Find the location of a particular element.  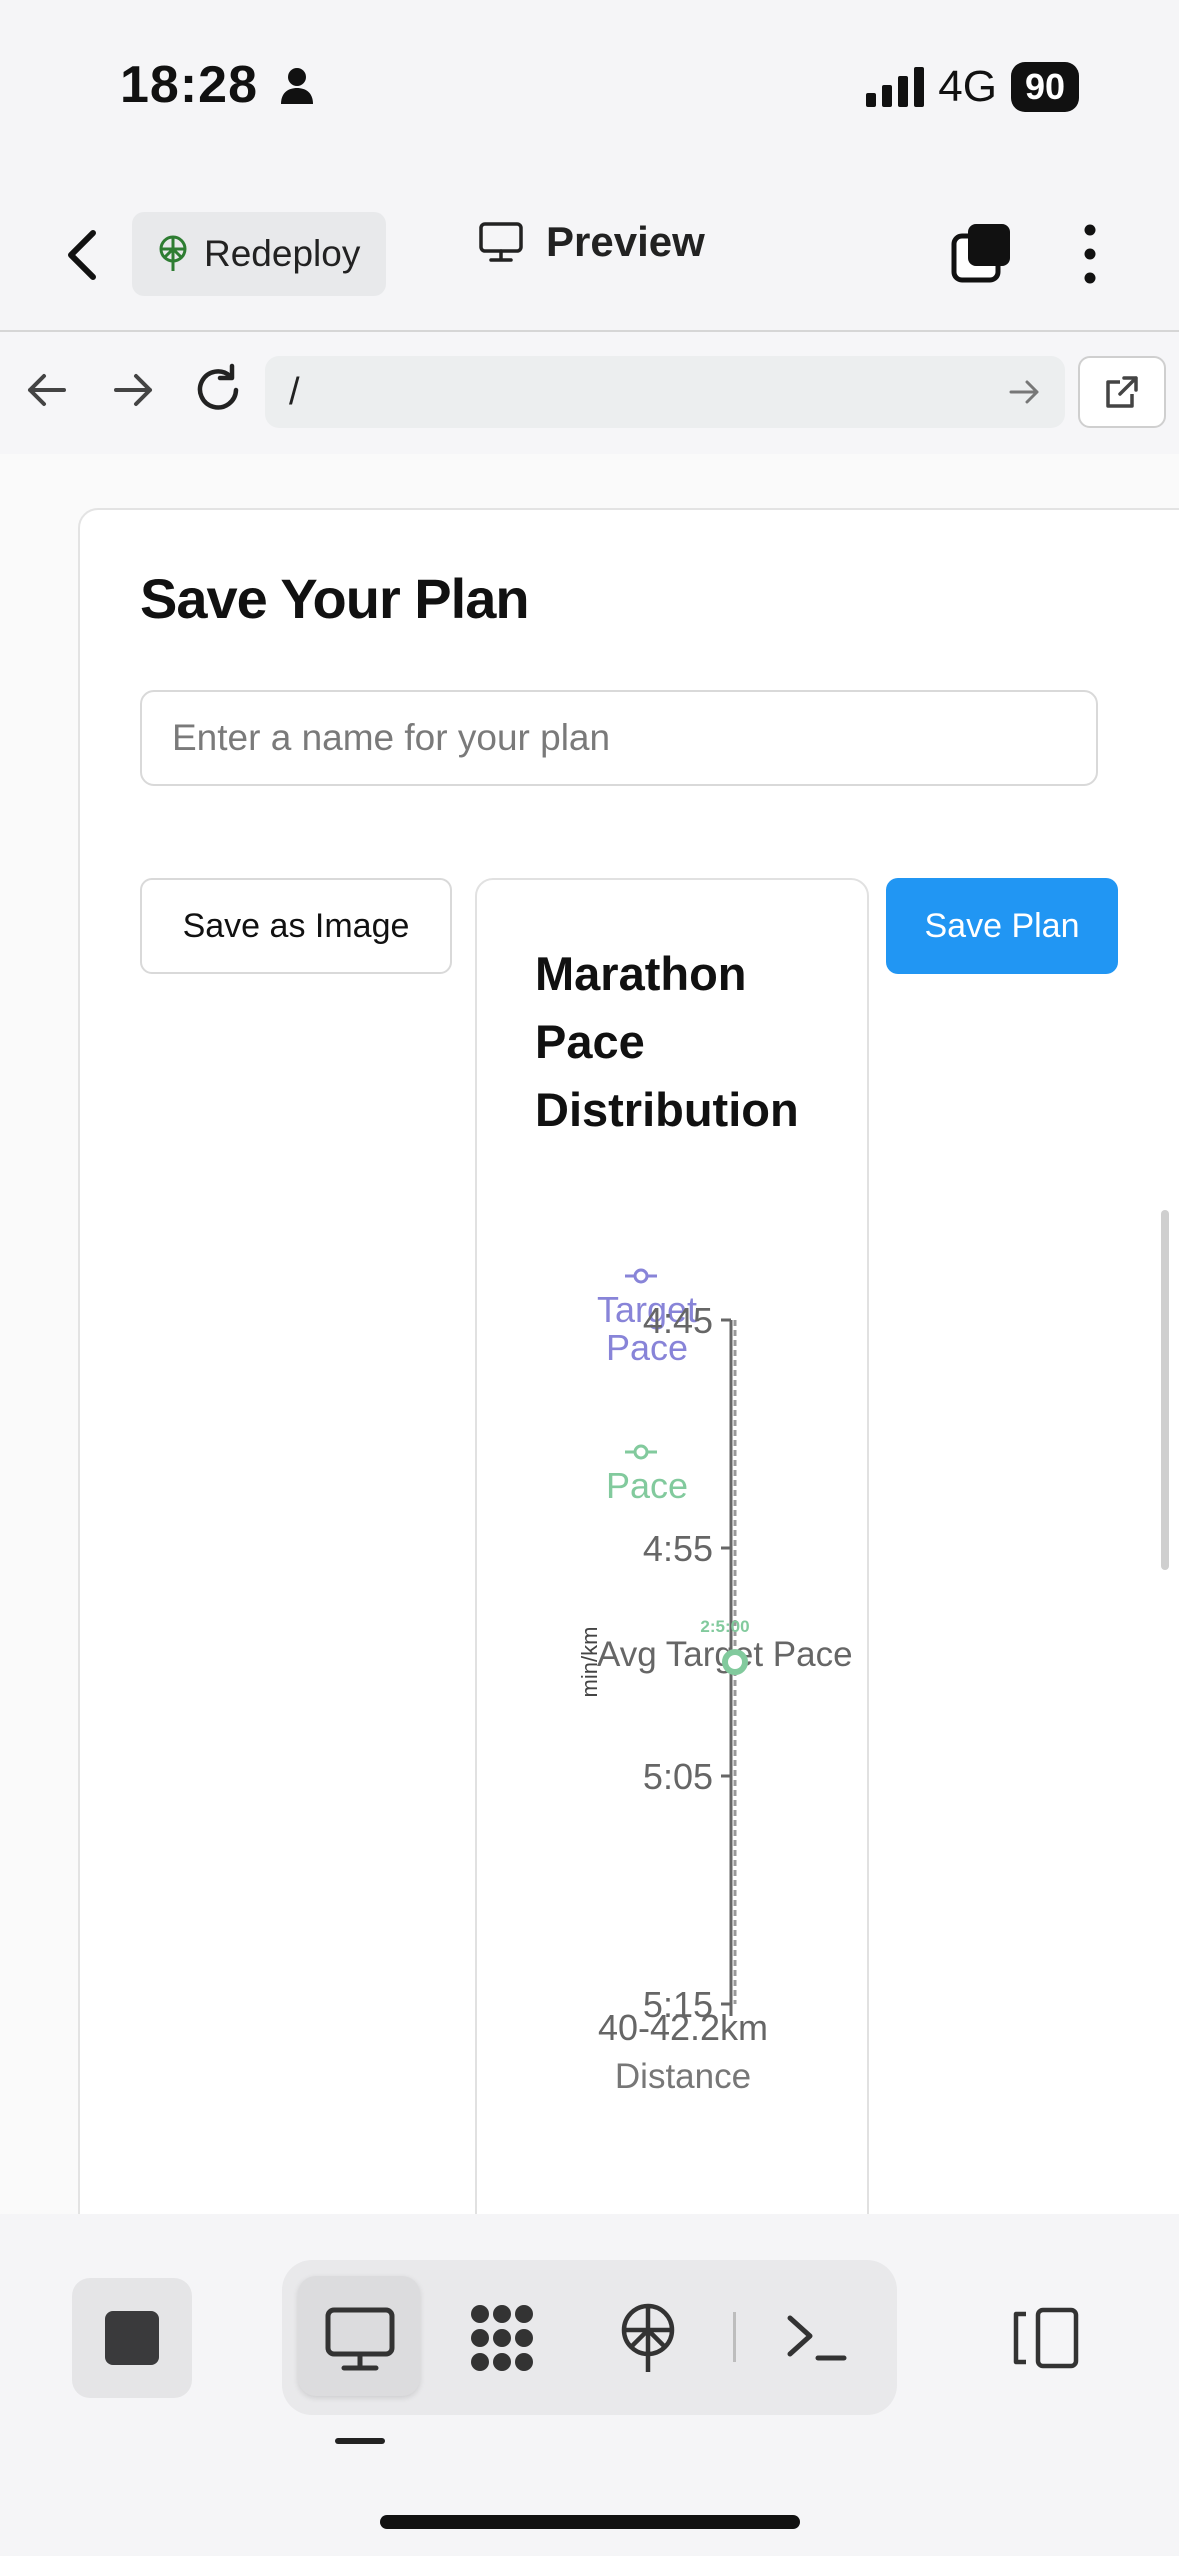

x-axis-label: Distance is located at coordinates (683, 2076).